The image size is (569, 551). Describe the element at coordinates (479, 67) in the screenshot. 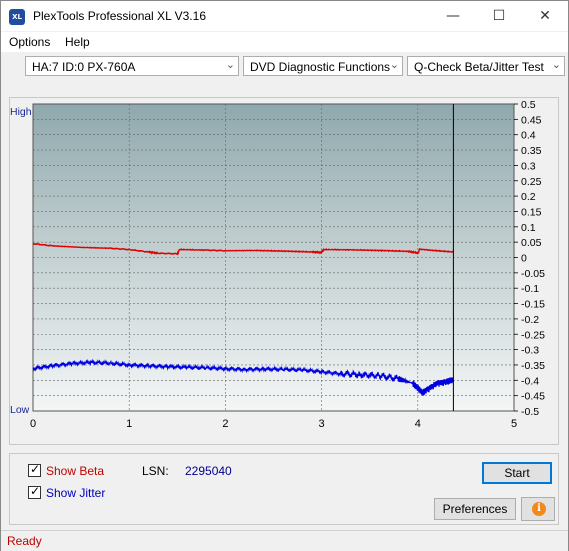

I see `test-select-value: Q-Check Beta/Jitter Test` at that location.